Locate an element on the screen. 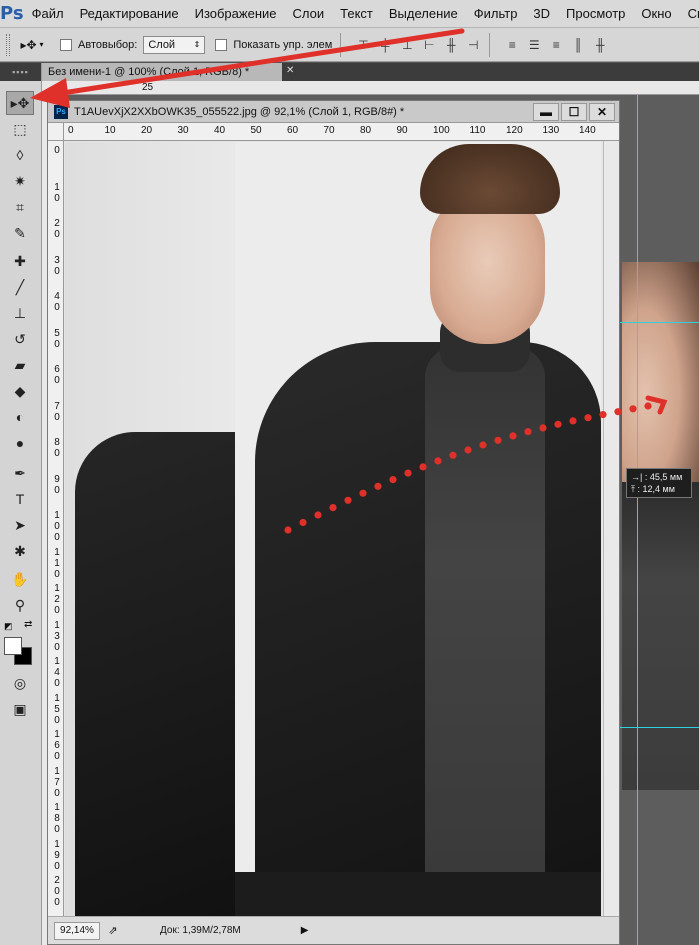 Image resolution: width=699 pixels, height=945 pixels. eraser-tool-icon: ▰ is located at coordinates (20, 365).